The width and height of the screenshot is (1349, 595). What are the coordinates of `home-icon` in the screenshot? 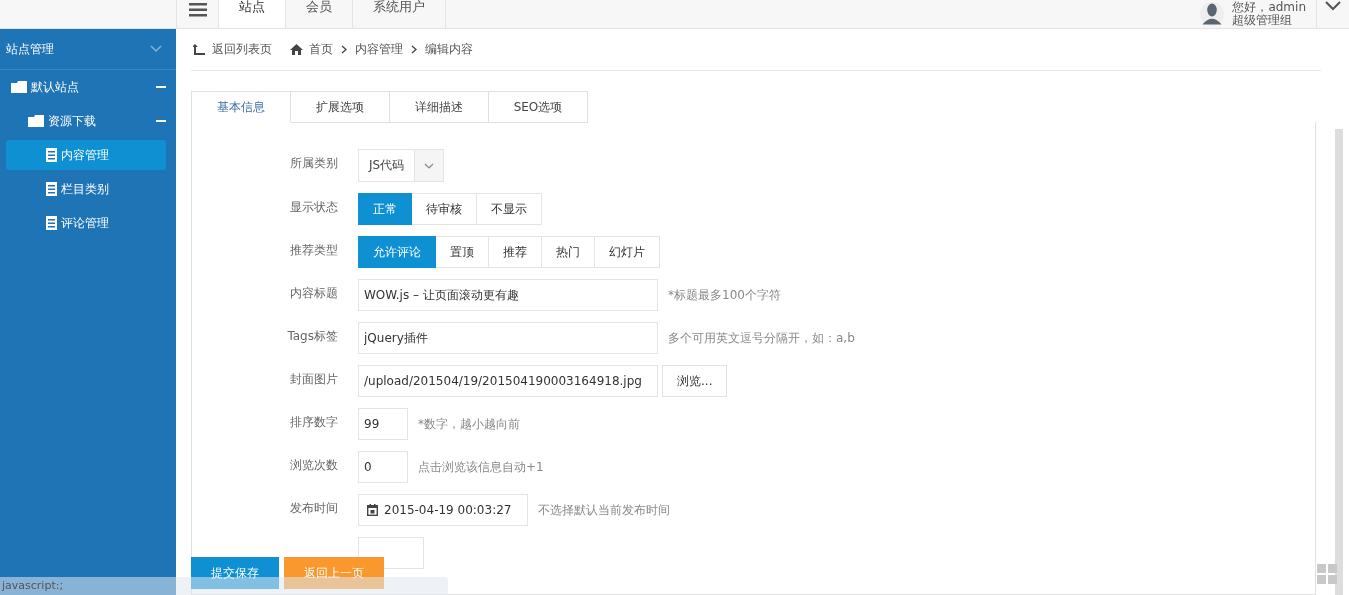 It's located at (296, 49).